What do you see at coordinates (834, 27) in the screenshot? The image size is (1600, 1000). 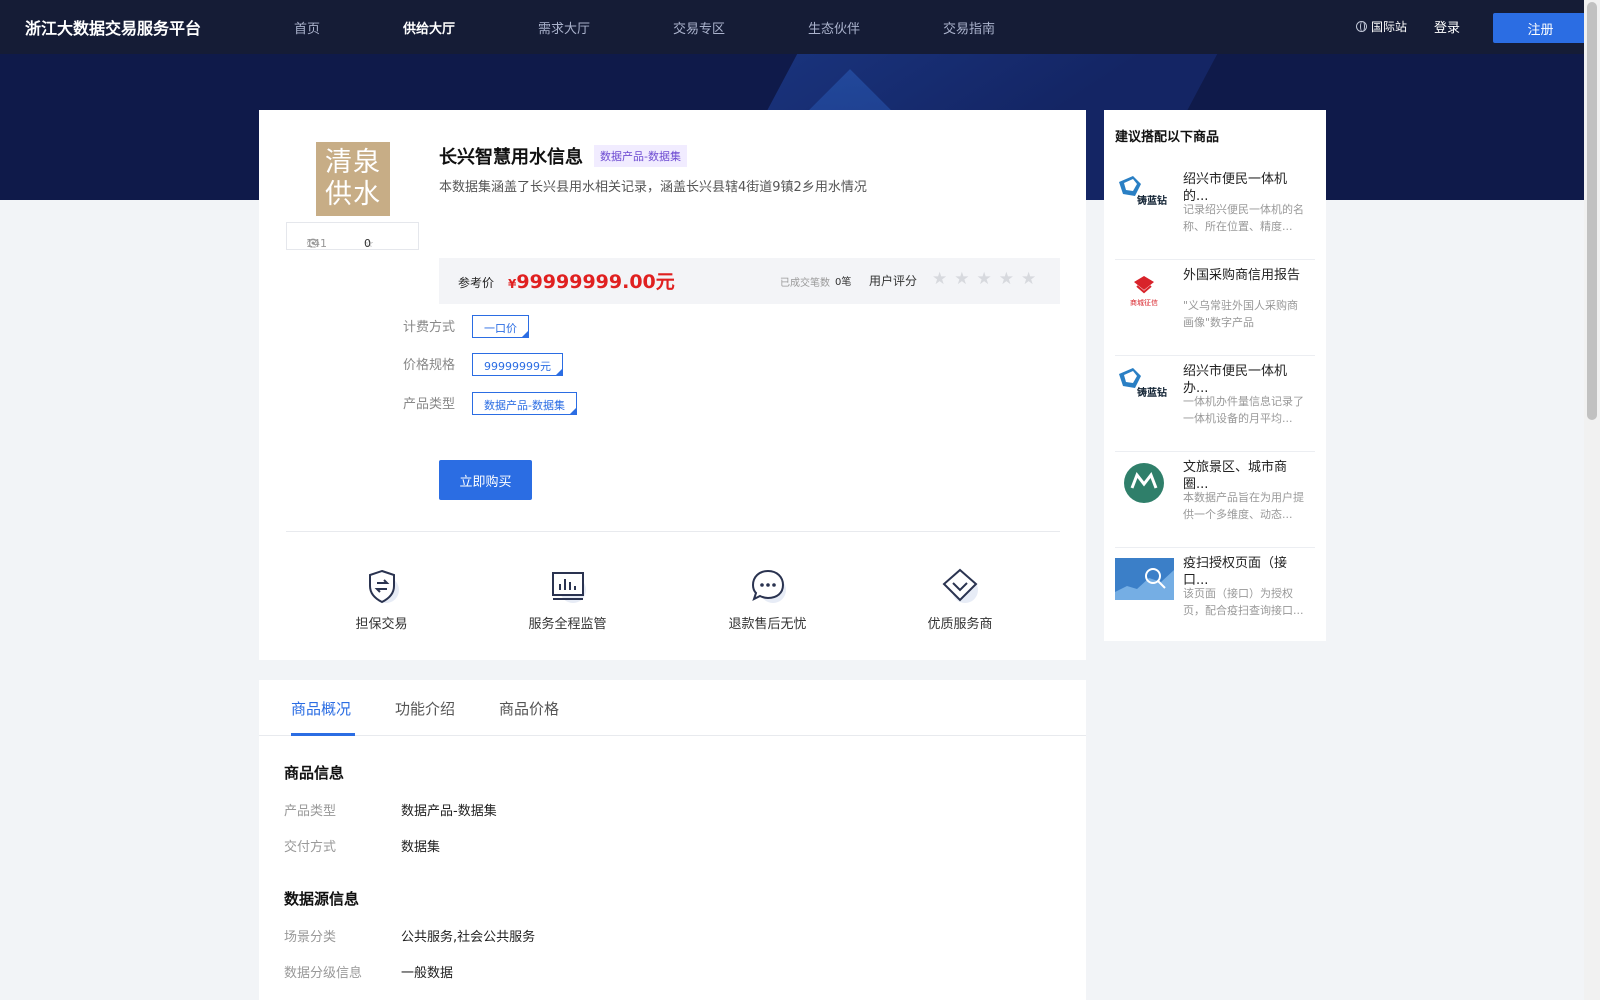 I see `nav-item-partners: 生态伙伴` at bounding box center [834, 27].